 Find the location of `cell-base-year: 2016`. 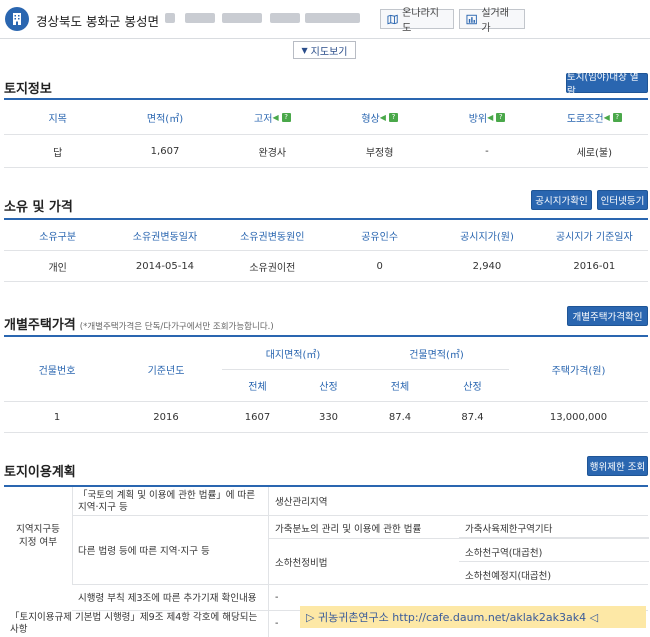

cell-base-year: 2016 is located at coordinates (166, 417).